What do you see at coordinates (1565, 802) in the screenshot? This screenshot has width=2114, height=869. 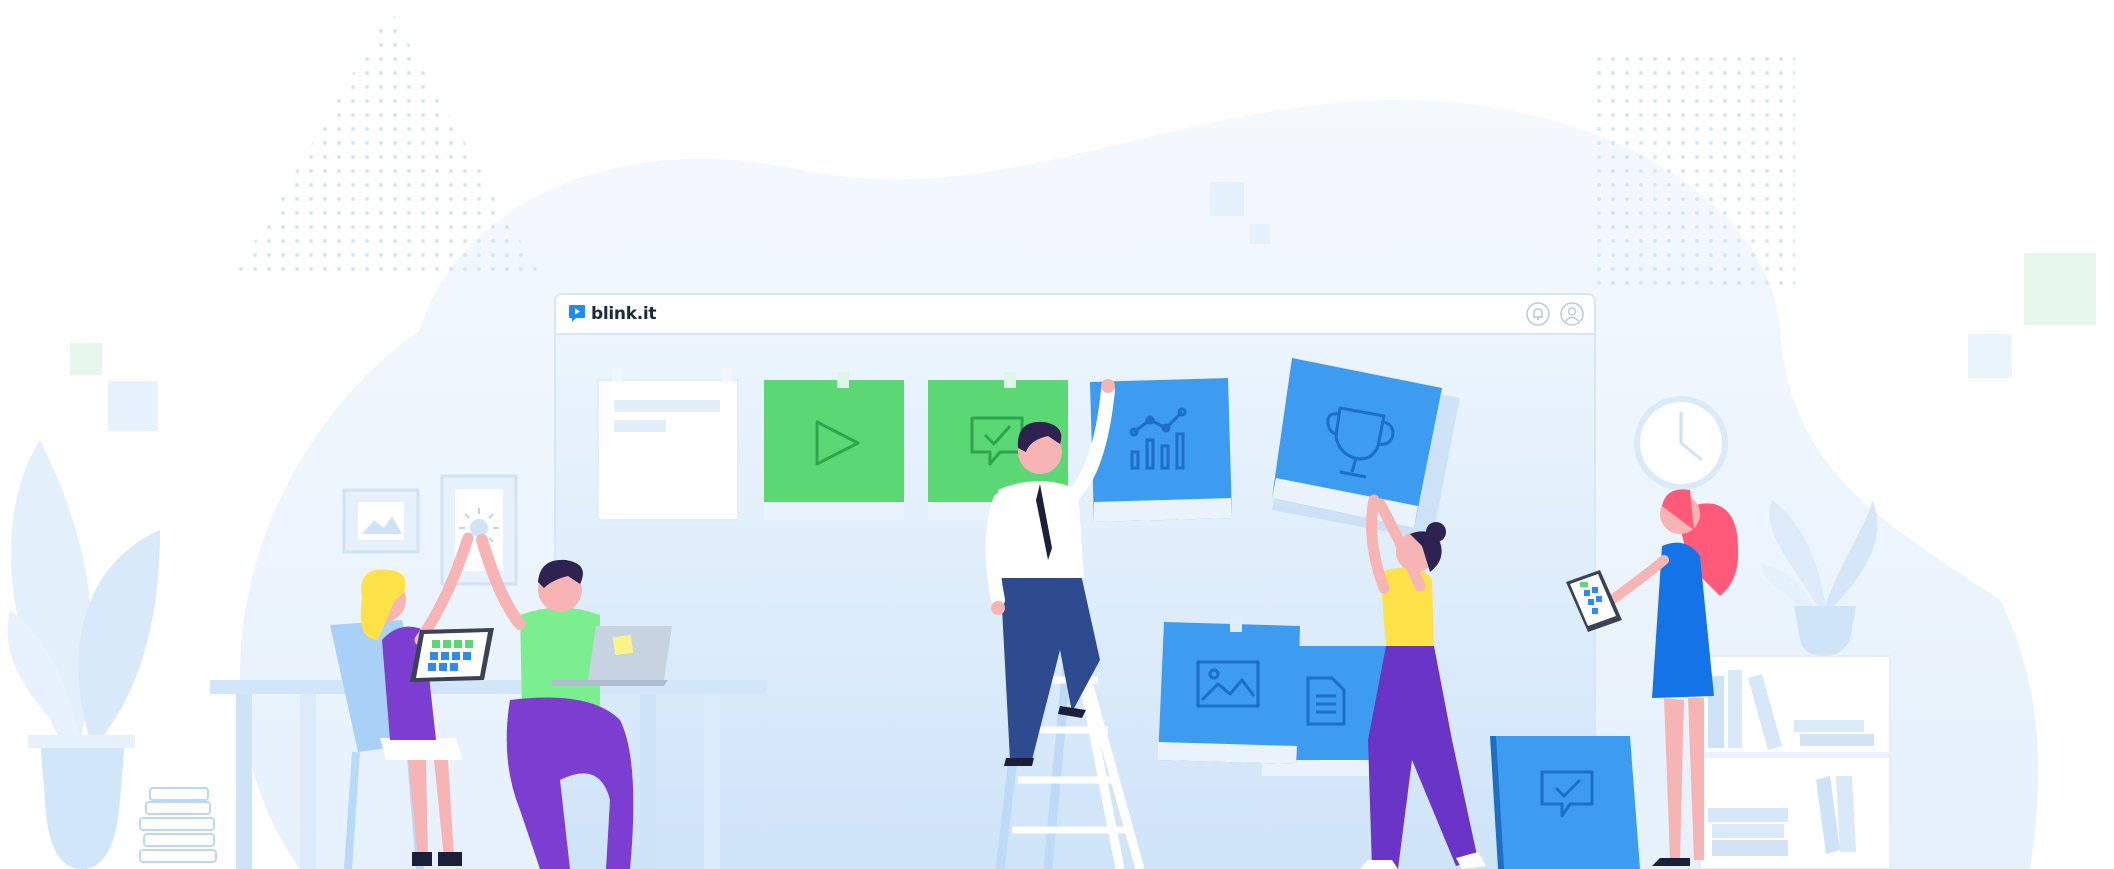 I see `board-card-approved-message` at bounding box center [1565, 802].